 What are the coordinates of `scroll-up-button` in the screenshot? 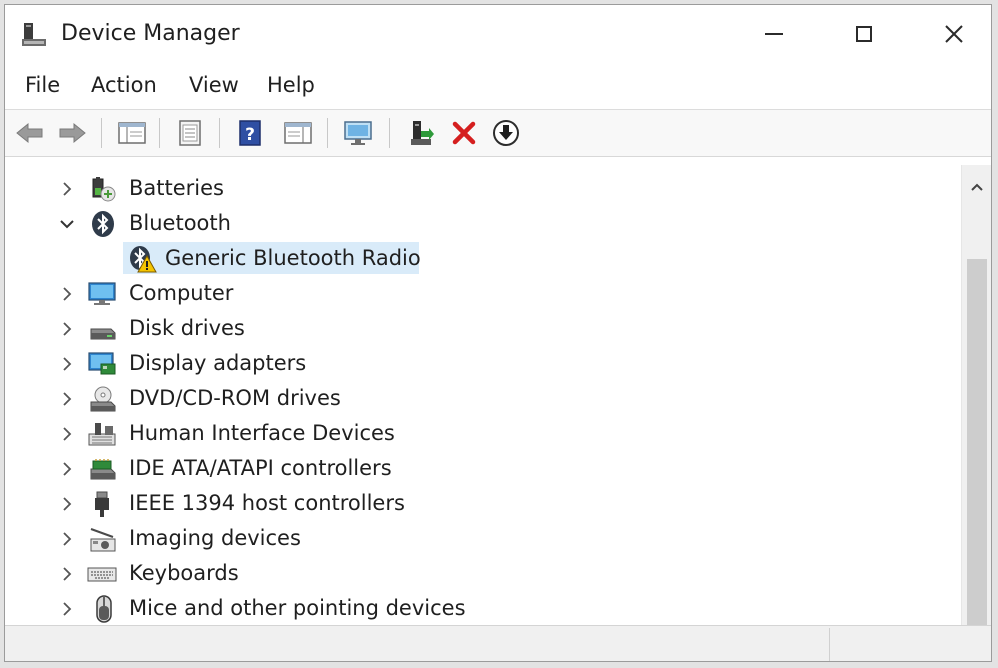 It's located at (976, 187).